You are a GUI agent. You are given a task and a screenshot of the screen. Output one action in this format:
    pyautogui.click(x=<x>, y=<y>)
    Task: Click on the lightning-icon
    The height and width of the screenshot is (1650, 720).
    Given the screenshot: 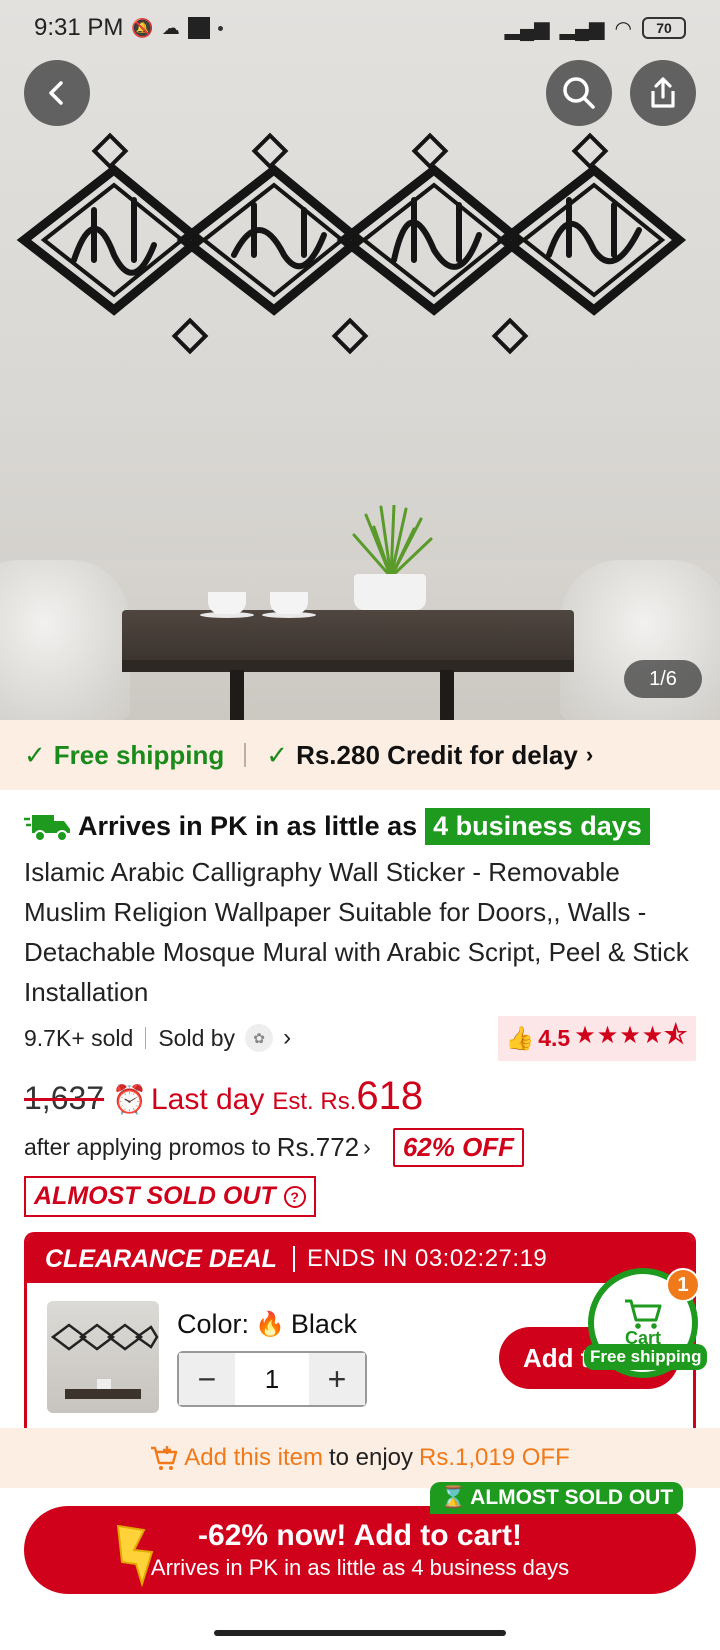 What is the action you would take?
    pyautogui.click(x=135, y=1556)
    